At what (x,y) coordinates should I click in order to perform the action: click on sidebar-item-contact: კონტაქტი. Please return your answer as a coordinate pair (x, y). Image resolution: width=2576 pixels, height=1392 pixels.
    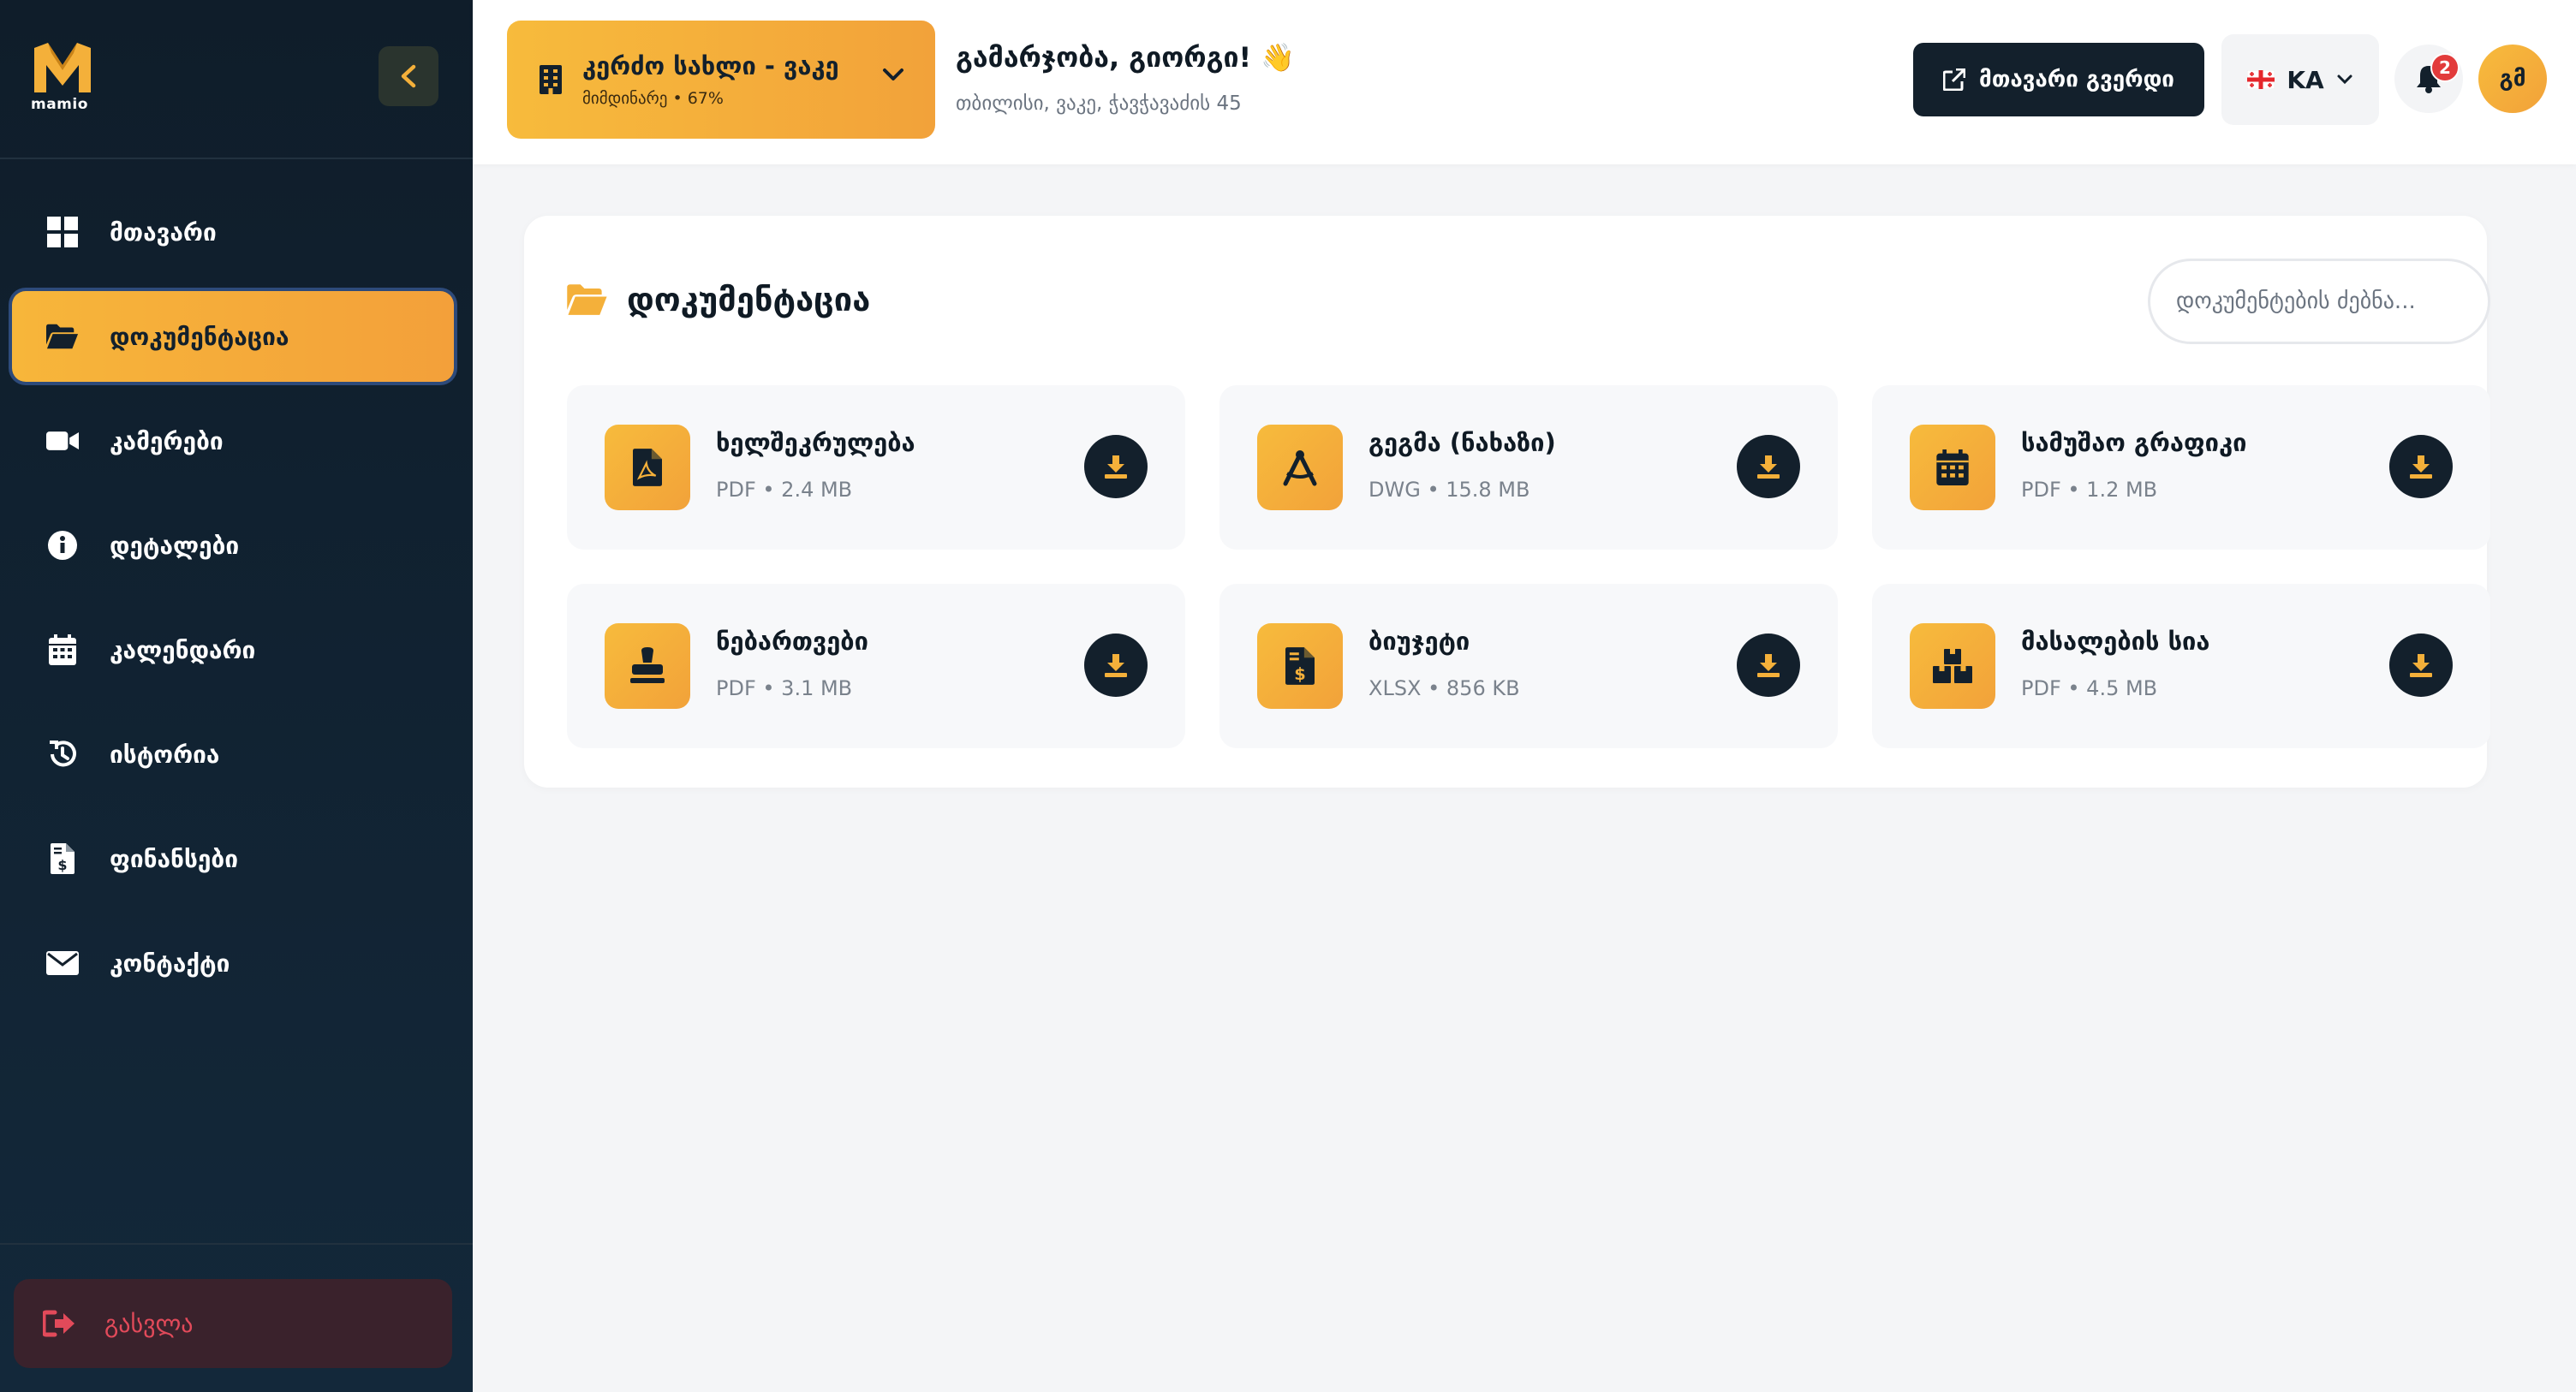
    Looking at the image, I should click on (233, 963).